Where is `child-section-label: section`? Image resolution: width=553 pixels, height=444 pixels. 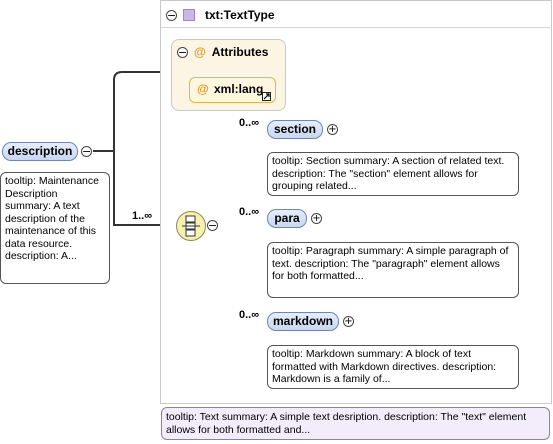
child-section-label: section is located at coordinates (294, 129).